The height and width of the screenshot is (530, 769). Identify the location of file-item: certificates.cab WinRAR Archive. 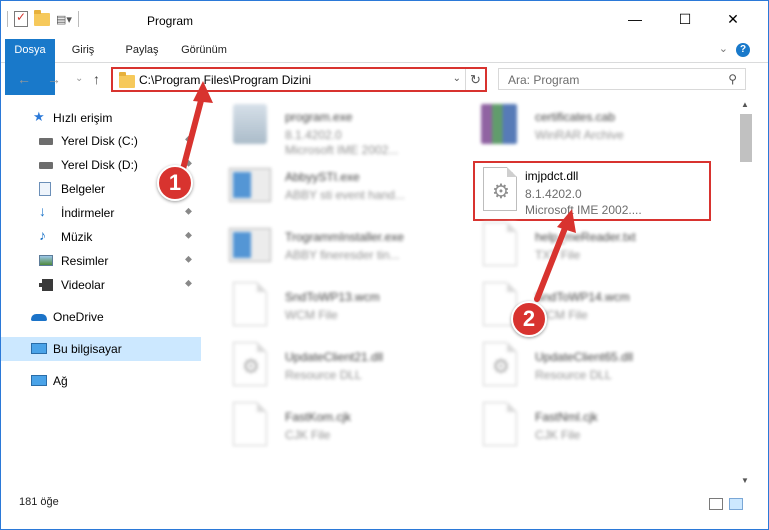
(597, 128).